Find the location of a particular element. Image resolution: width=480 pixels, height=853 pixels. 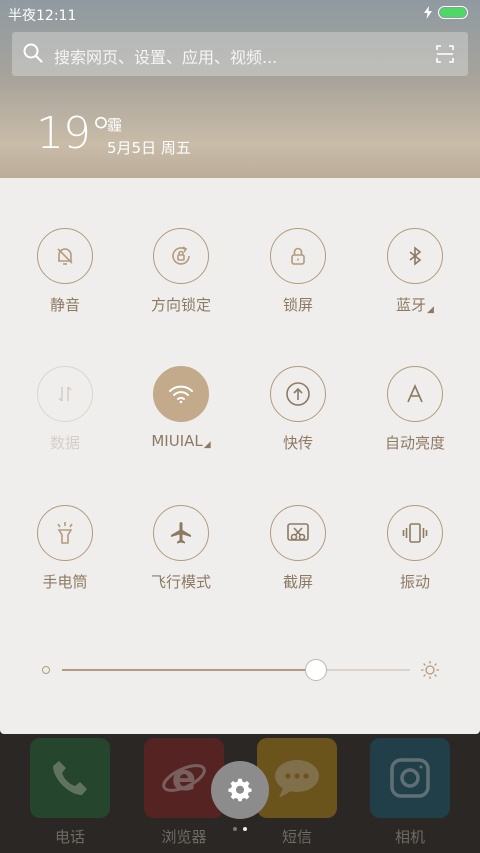

battery-fill is located at coordinates (453, 12).